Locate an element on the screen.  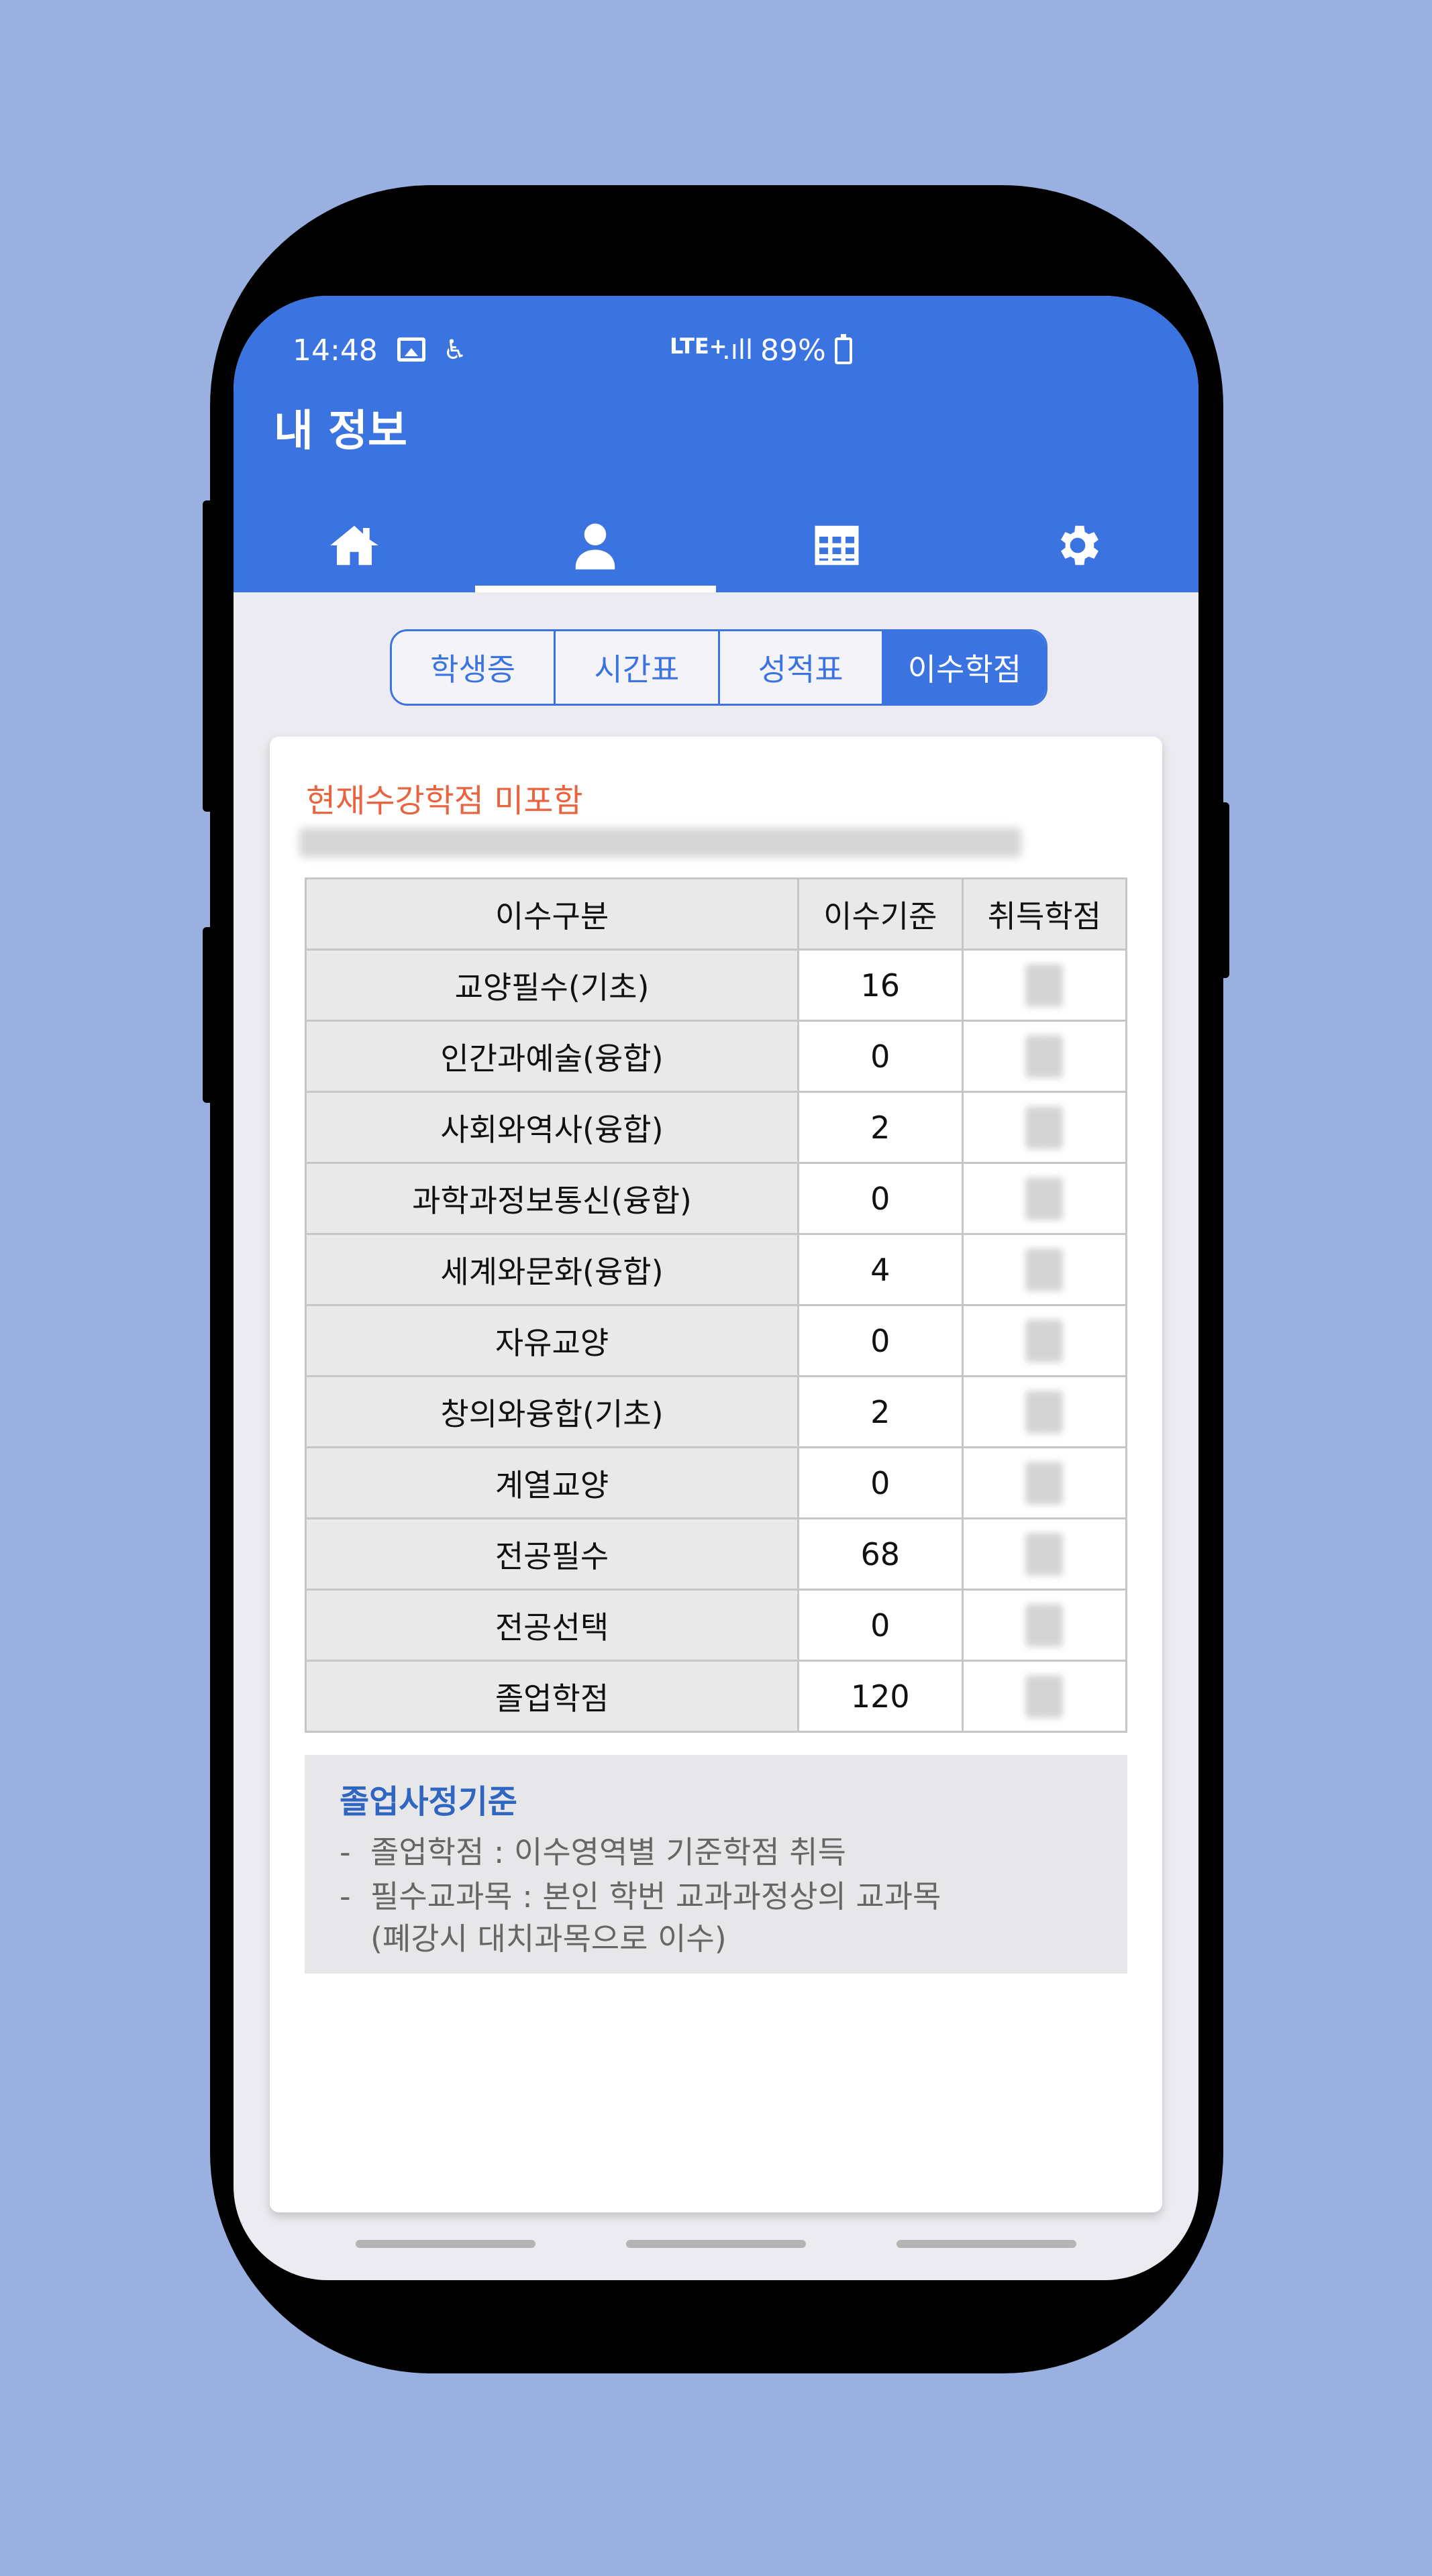
main-tabs is located at coordinates (716, 545).